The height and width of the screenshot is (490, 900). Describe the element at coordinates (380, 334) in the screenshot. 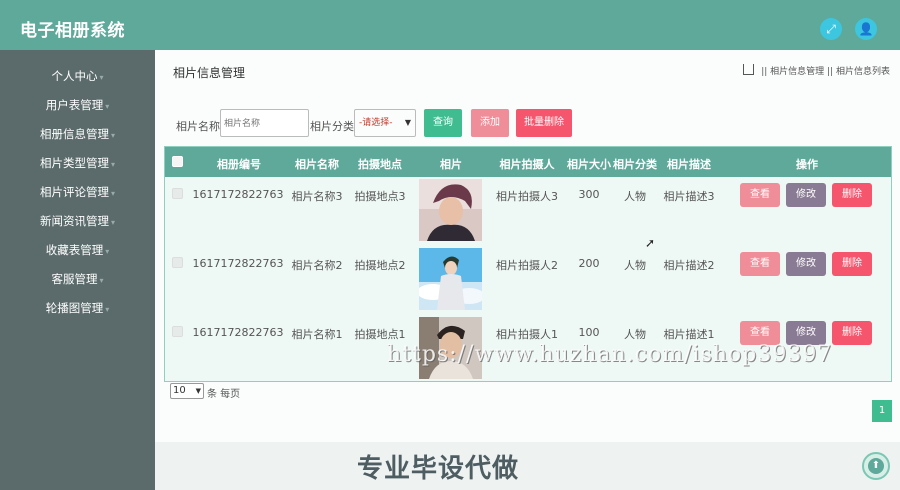

I see `location-cell: 拍摄地点1` at that location.